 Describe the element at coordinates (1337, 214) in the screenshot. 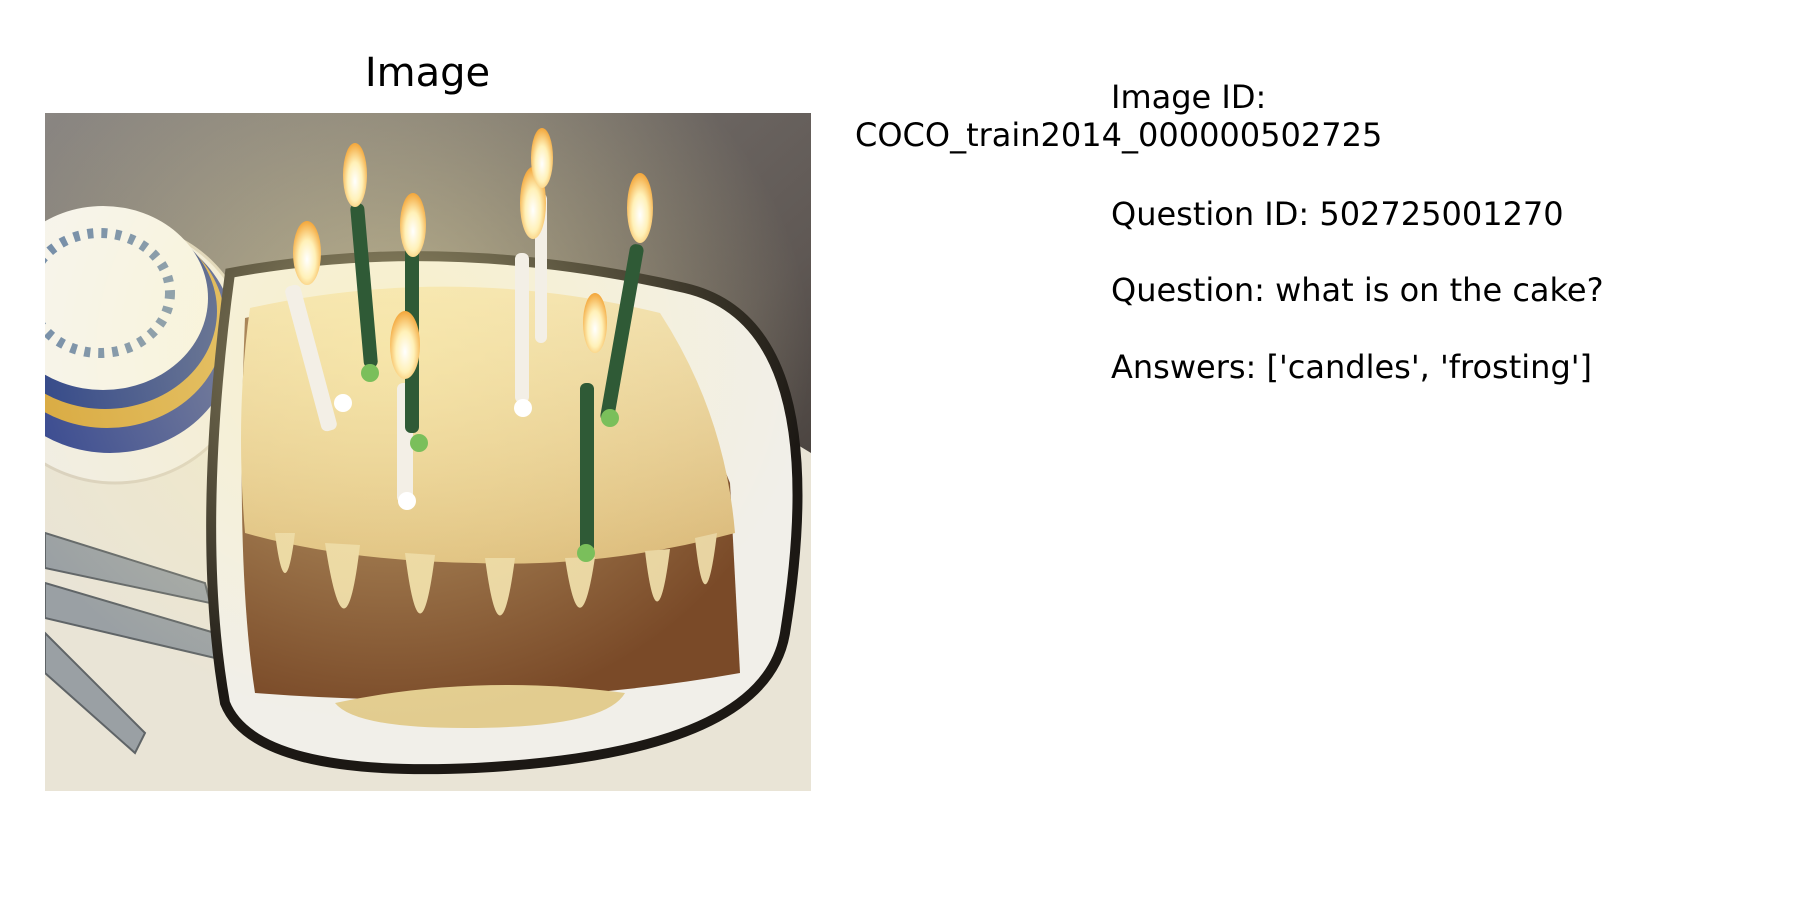

I see `question-id: Question ID: 502725001270` at that location.